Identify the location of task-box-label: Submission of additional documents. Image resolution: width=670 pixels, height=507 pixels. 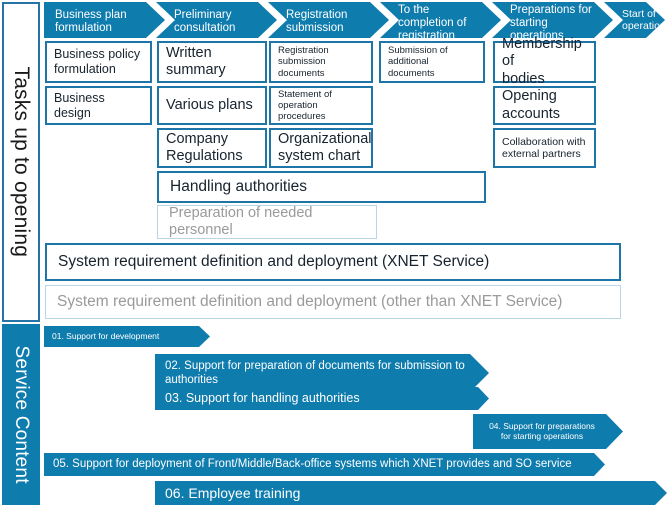
(418, 62).